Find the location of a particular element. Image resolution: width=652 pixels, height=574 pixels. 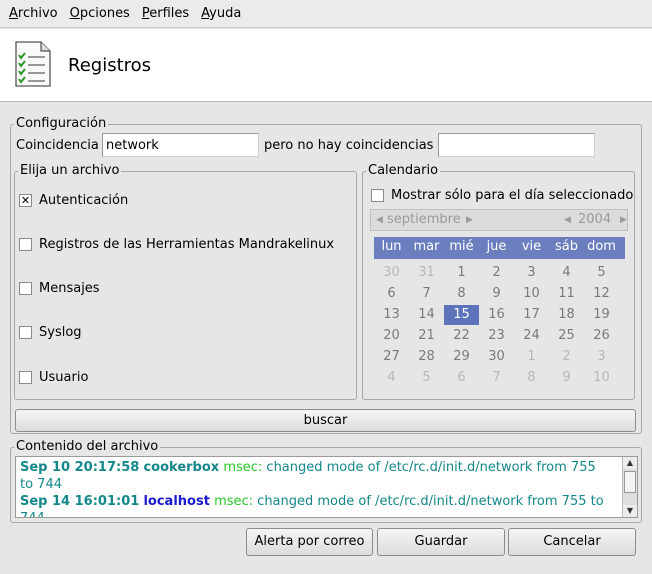

menu-perfiles: Perfiles is located at coordinates (165, 13).